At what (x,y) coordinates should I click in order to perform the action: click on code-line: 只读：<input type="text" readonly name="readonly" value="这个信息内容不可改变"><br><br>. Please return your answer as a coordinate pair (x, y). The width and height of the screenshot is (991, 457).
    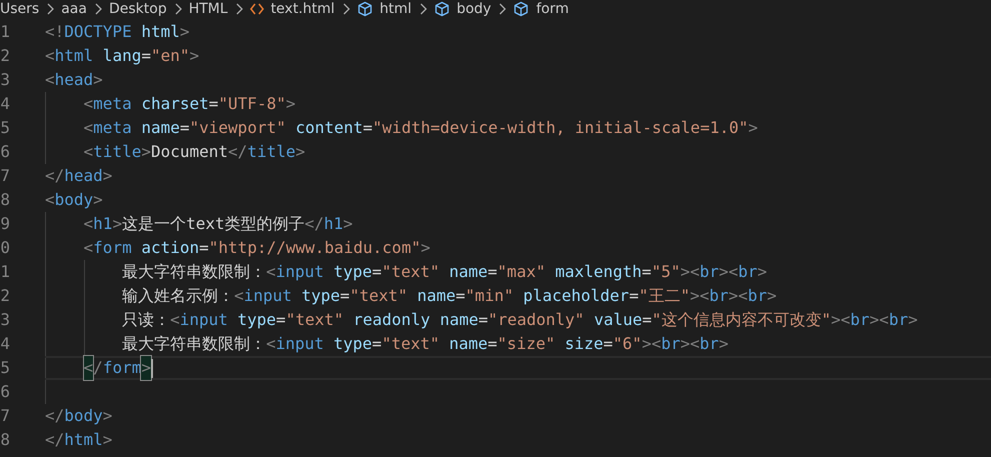
    Looking at the image, I should click on (518, 320).